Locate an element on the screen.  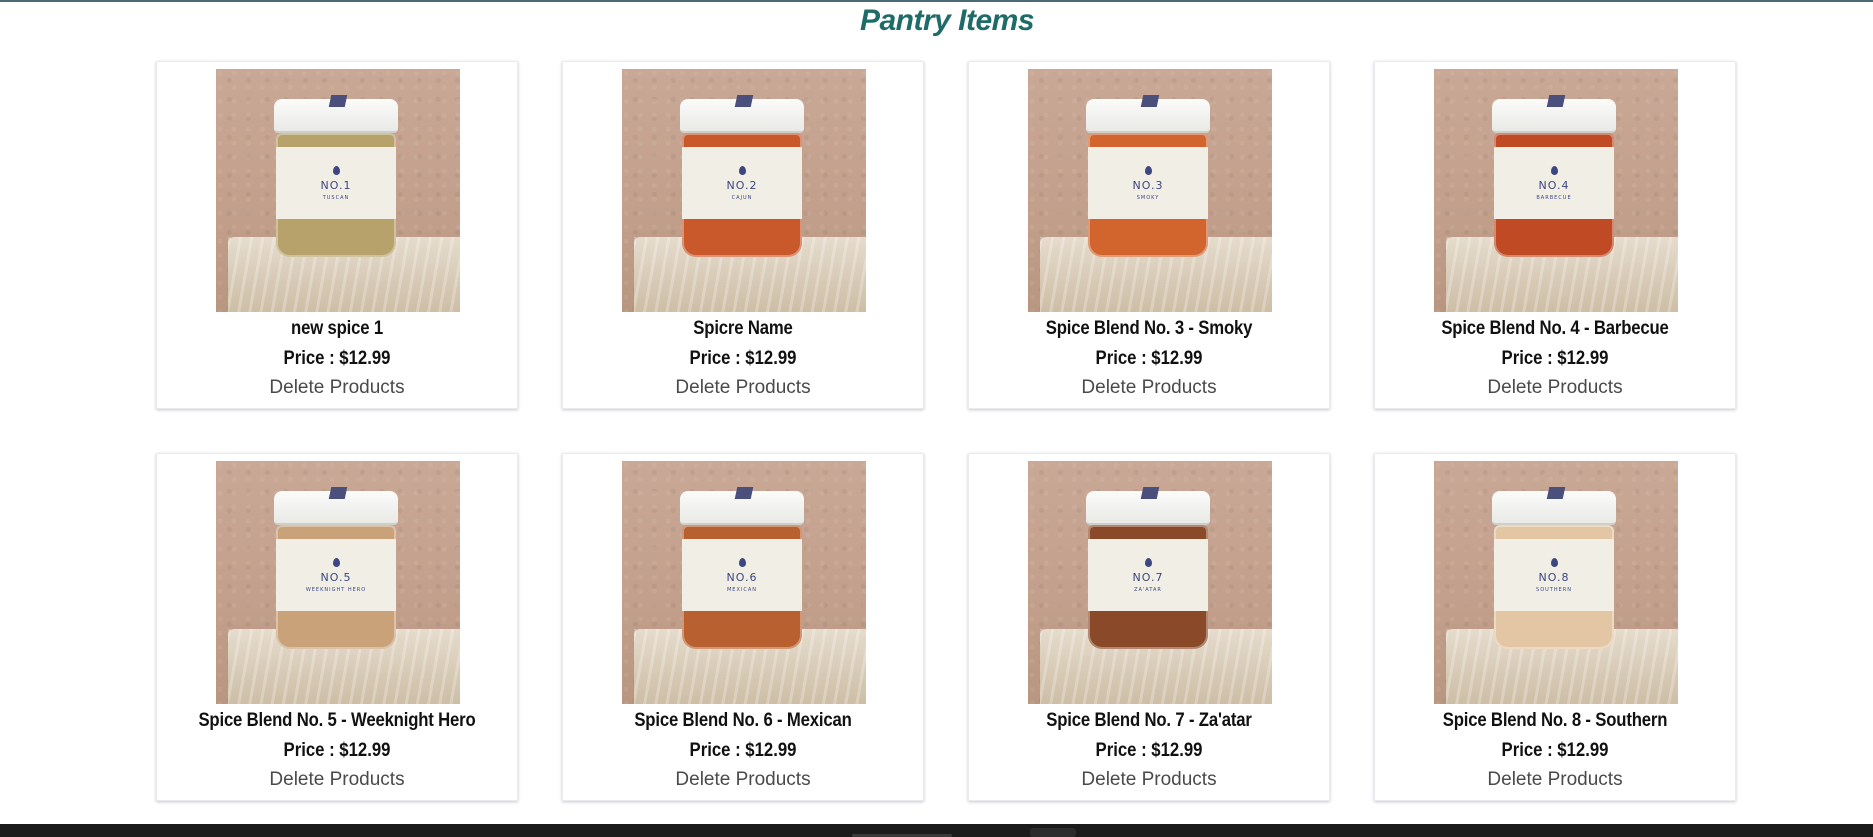
product-image: NO.1 TUSCAN is located at coordinates (338, 190).